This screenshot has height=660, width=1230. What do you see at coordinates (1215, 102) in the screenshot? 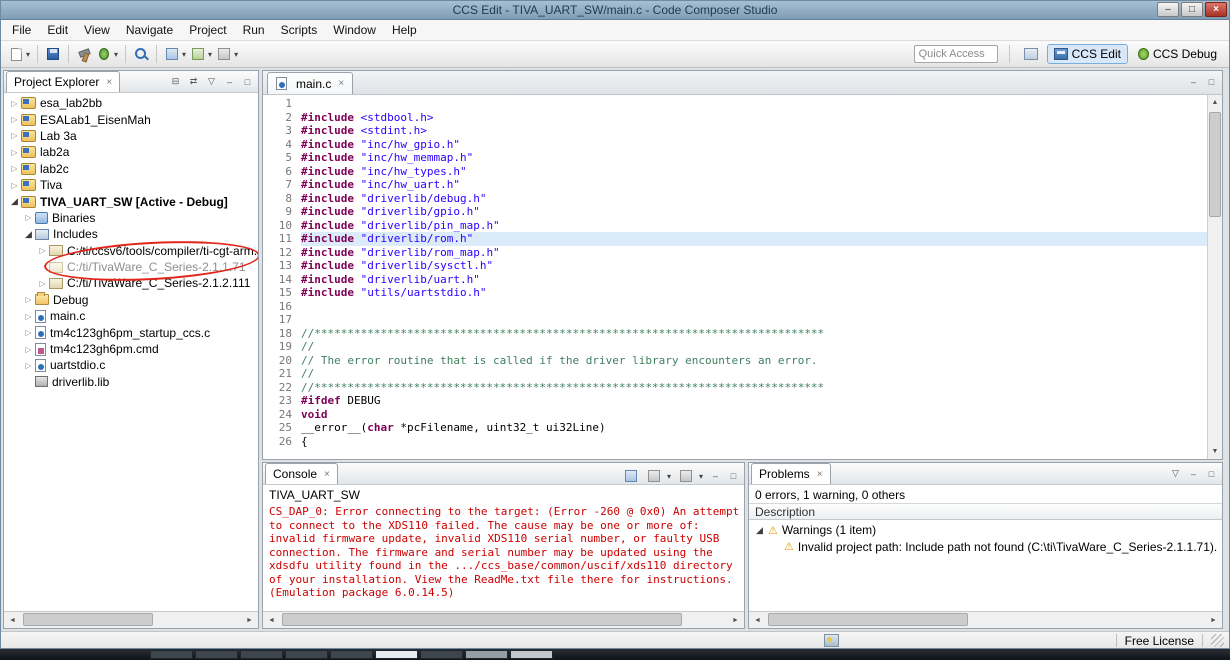
I see `scroll-up-icon: ▲` at bounding box center [1215, 102].